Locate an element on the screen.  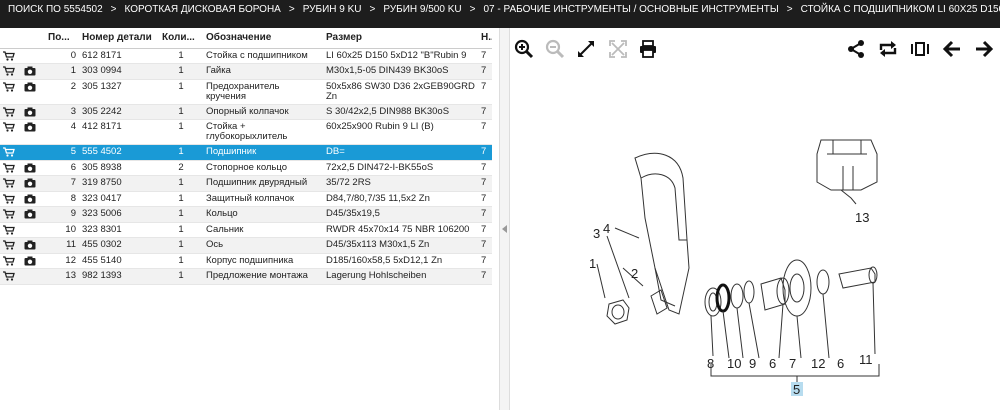
table-row: 9 323 5006 1 Кольцо D45/35x19,5 7 is located at coordinates (246, 214).